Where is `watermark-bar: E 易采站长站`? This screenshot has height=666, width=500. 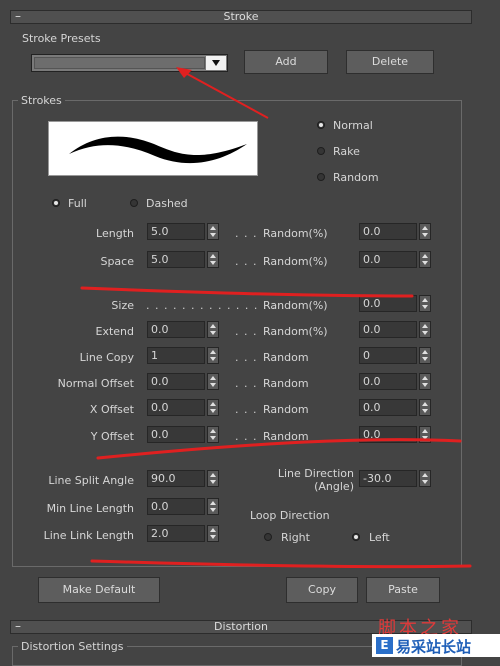 watermark-bar: E 易采站长站 is located at coordinates (436, 645).